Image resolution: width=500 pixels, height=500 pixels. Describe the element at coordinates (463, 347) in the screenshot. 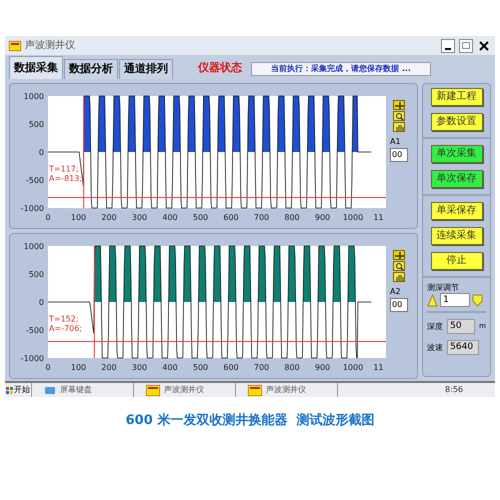

I see `speed-field: 5640` at that location.